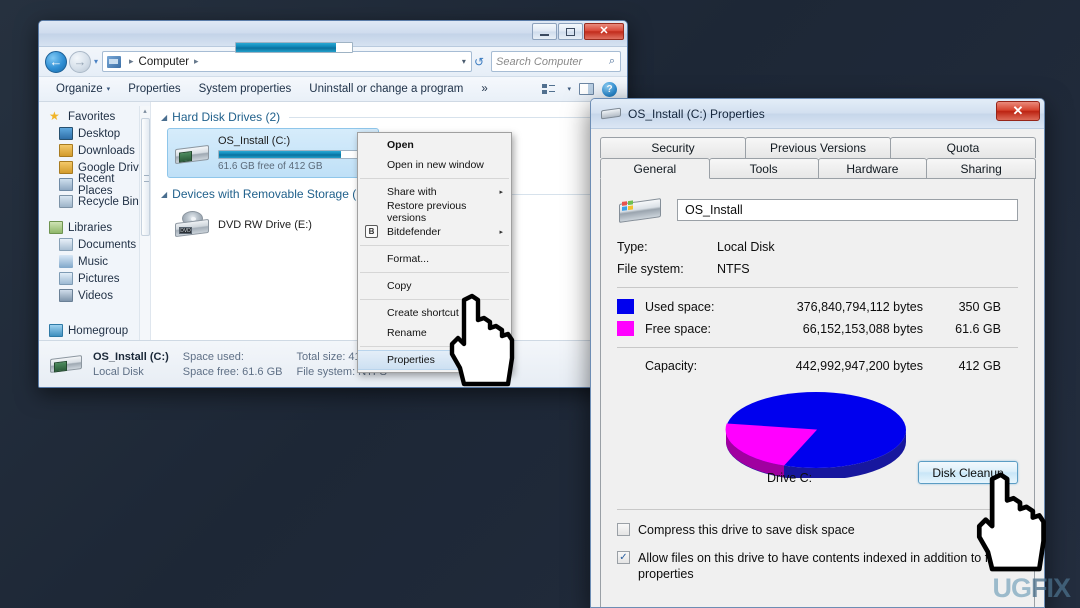 This screenshot has height=608, width=1080. Describe the element at coordinates (763, 168) in the screenshot. I see `tab-tools: Tools` at that location.